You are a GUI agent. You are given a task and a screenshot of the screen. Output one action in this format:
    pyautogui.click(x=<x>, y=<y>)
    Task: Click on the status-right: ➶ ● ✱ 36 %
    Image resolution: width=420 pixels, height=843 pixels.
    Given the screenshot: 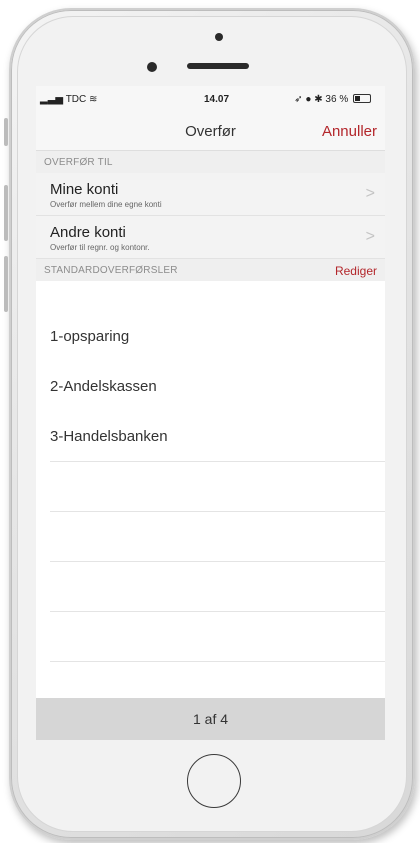 What is the action you would take?
    pyautogui.click(x=332, y=99)
    